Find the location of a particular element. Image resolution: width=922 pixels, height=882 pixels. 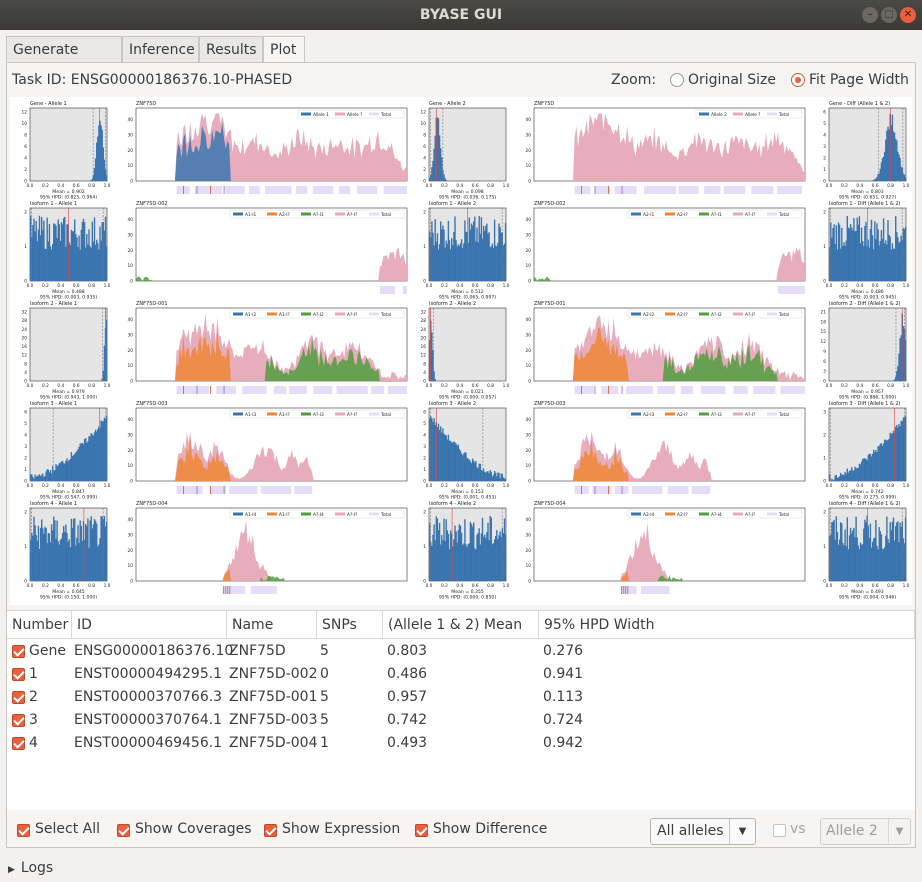

show-expression-label: Show Expression is located at coordinates (341, 829).